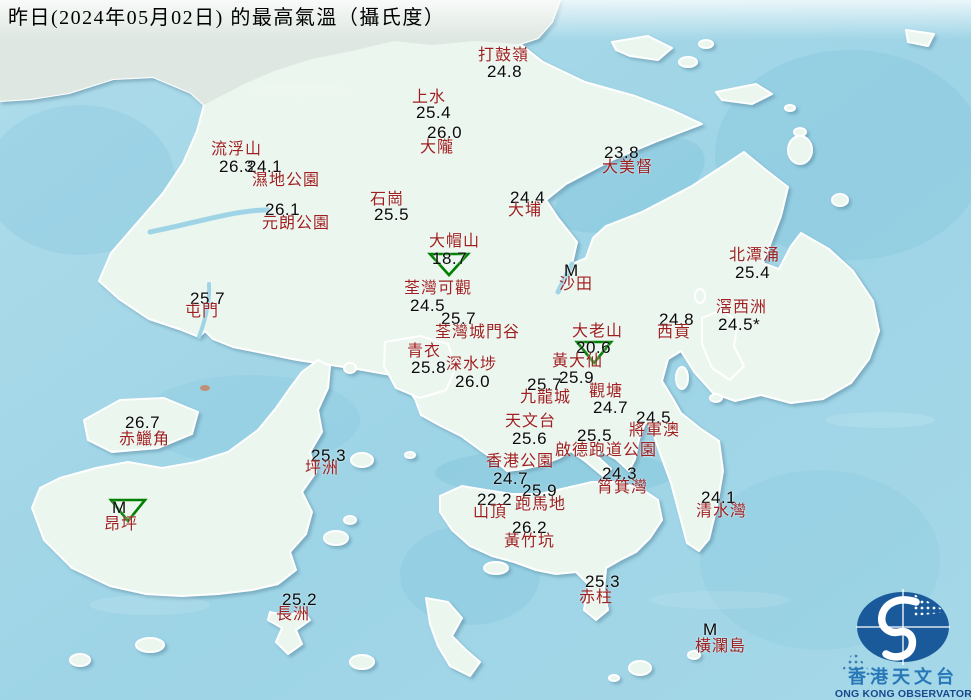  I want to click on port-island, so click(840, 200).